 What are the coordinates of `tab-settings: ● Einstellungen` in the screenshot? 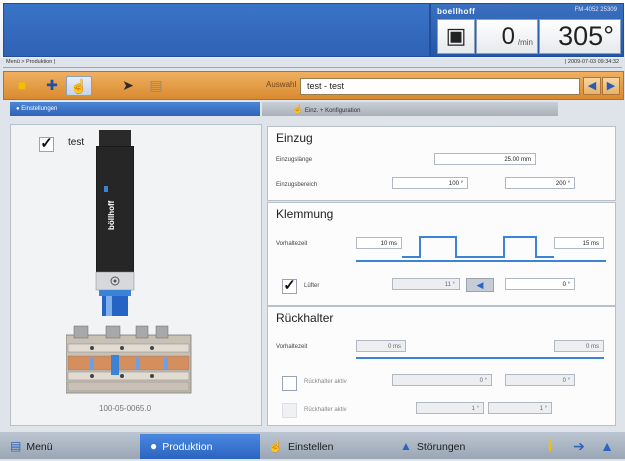 It's located at (135, 109).